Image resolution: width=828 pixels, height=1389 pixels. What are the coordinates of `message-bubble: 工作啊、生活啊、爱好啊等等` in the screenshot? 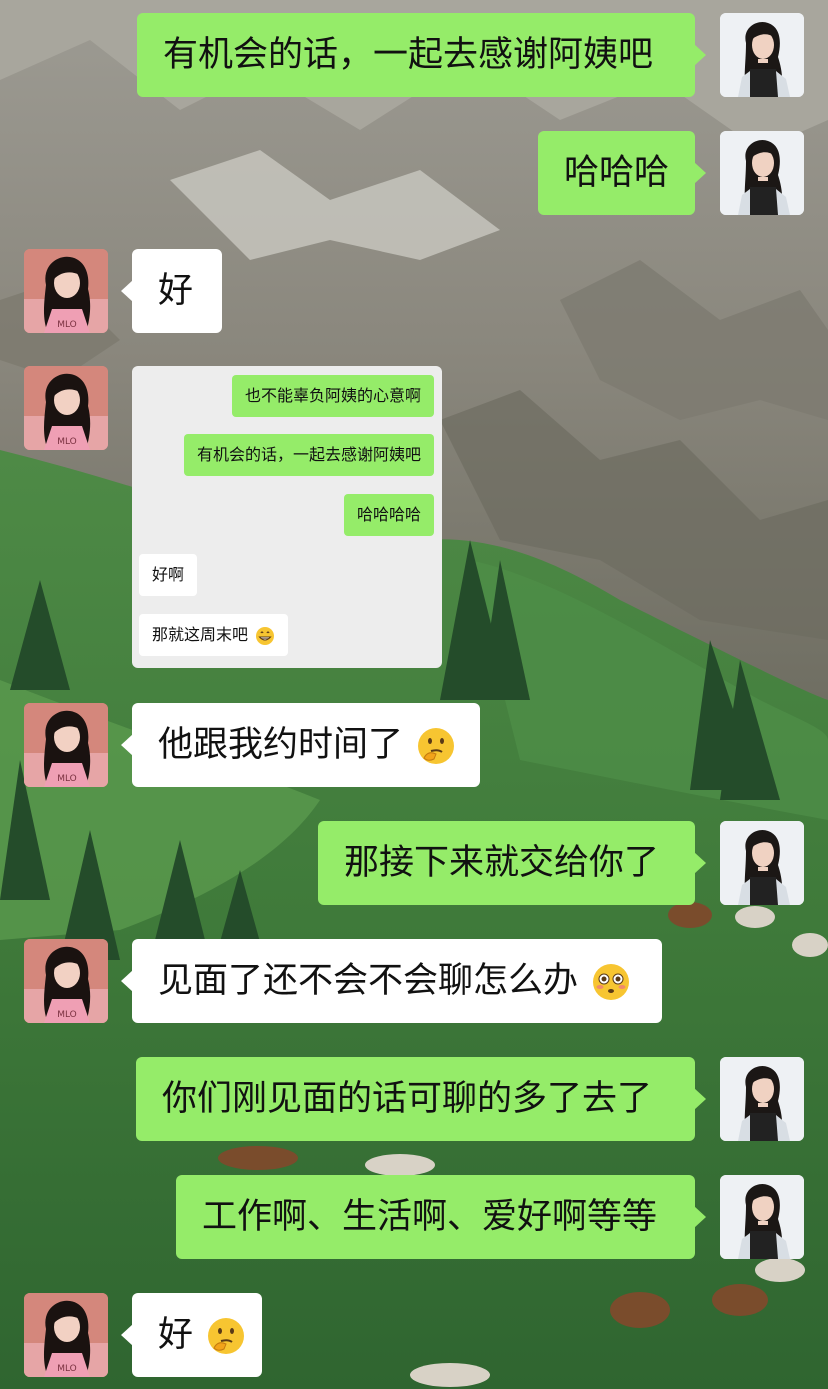 It's located at (441, 1217).